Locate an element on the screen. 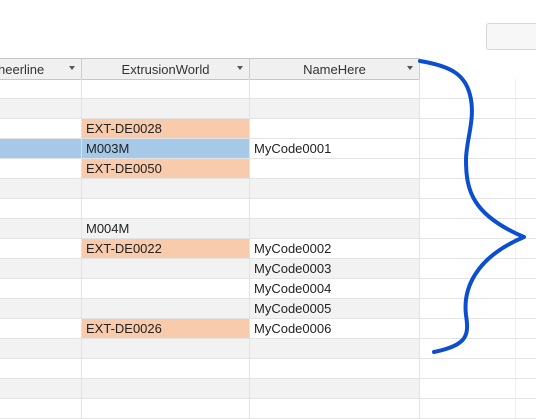 The image size is (536, 419). column-header-heerline: heerline is located at coordinates (41, 69).